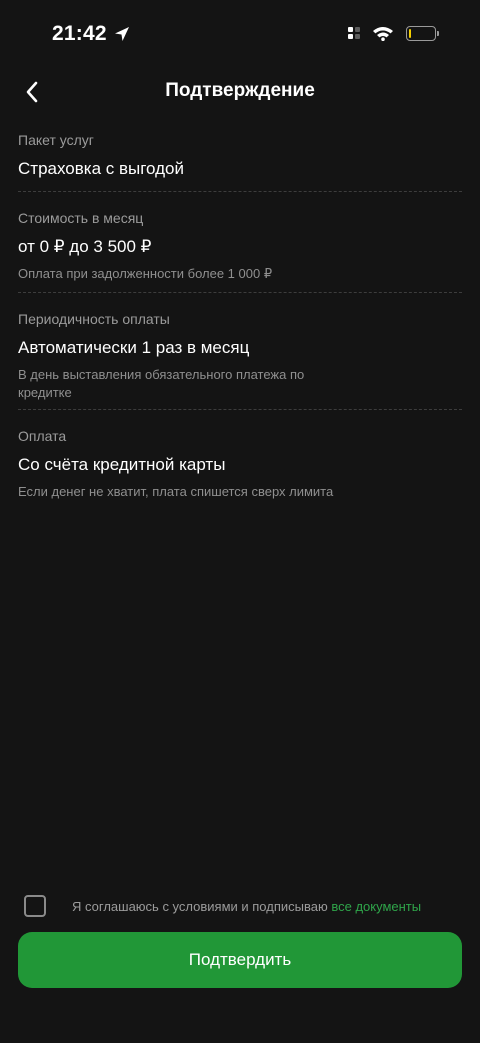 Image resolution: width=480 pixels, height=1043 pixels. I want to click on all-documents-link: все документы, so click(376, 906).